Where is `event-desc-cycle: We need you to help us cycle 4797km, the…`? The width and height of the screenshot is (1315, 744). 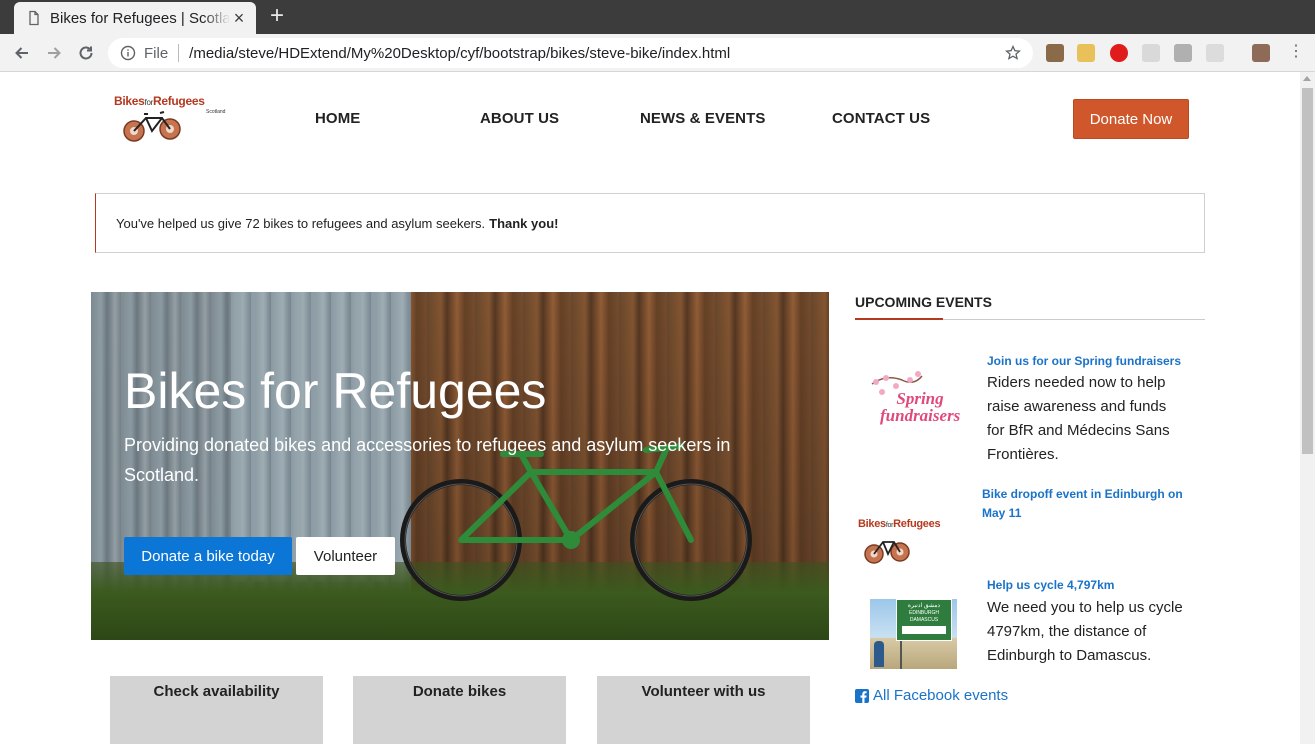
event-desc-cycle: We need you to help us cycle 4797km, the… is located at coordinates (1085, 631).